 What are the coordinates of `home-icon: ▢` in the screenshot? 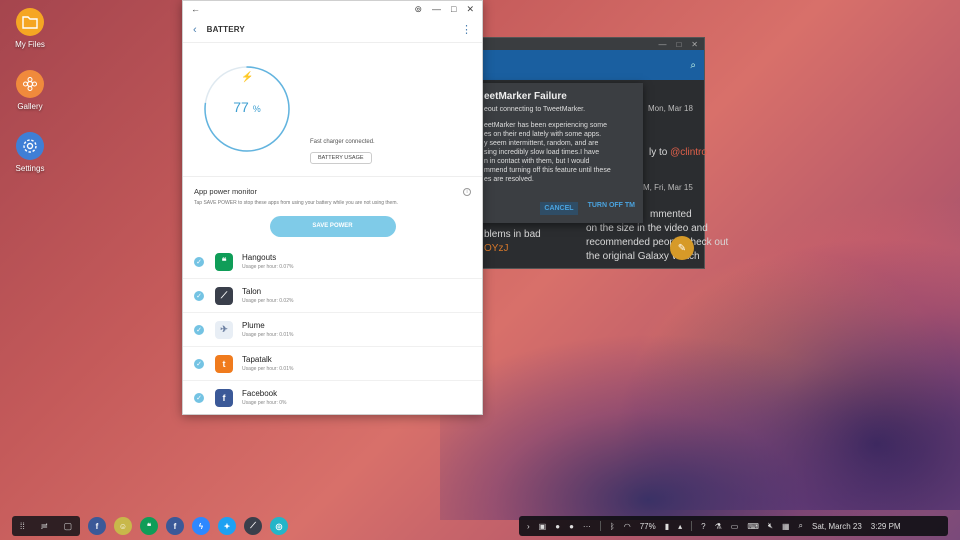 It's located at (68, 526).